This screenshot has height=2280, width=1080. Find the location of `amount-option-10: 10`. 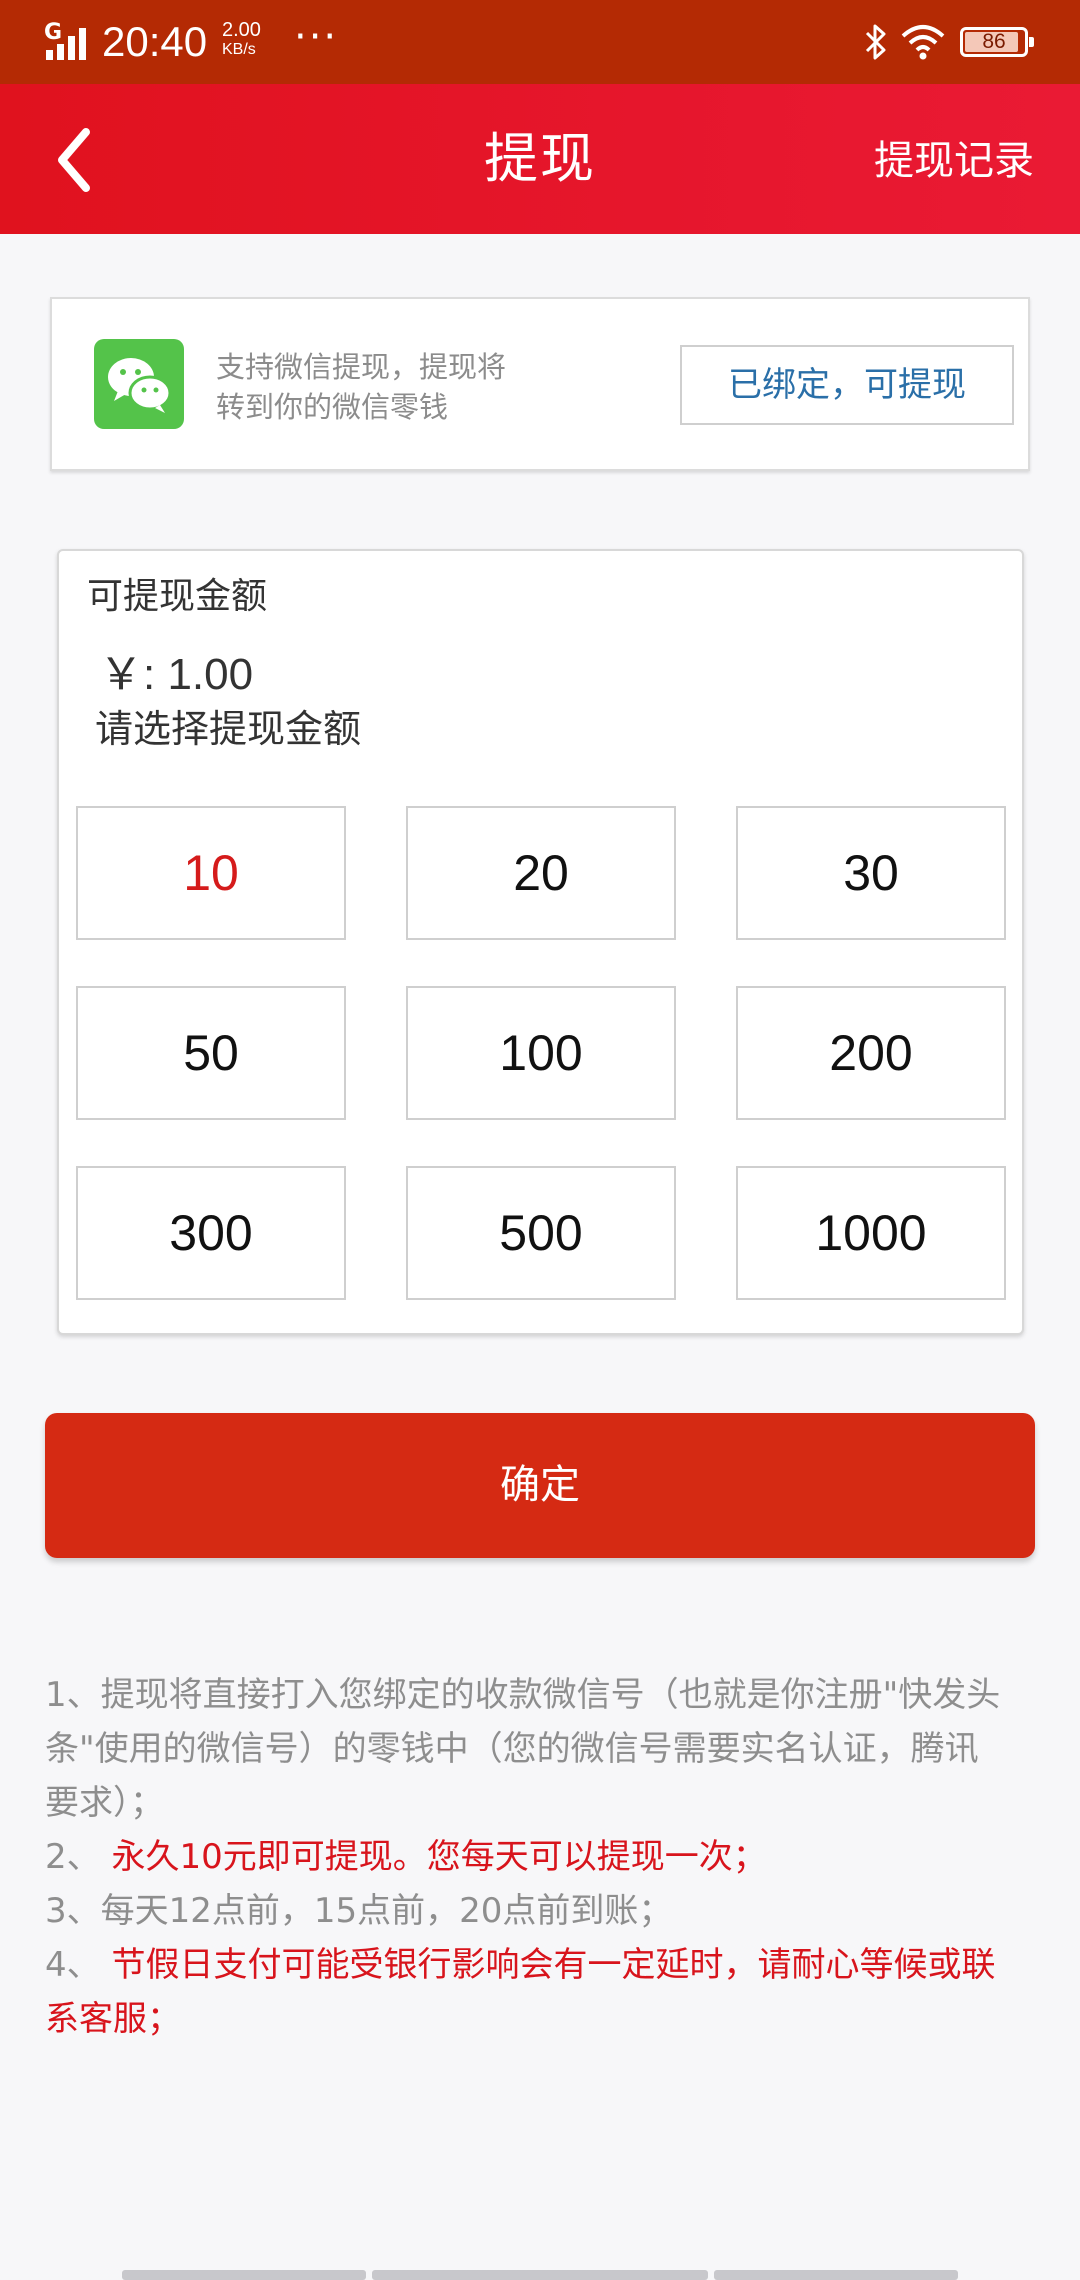

amount-option-10: 10 is located at coordinates (211, 873).